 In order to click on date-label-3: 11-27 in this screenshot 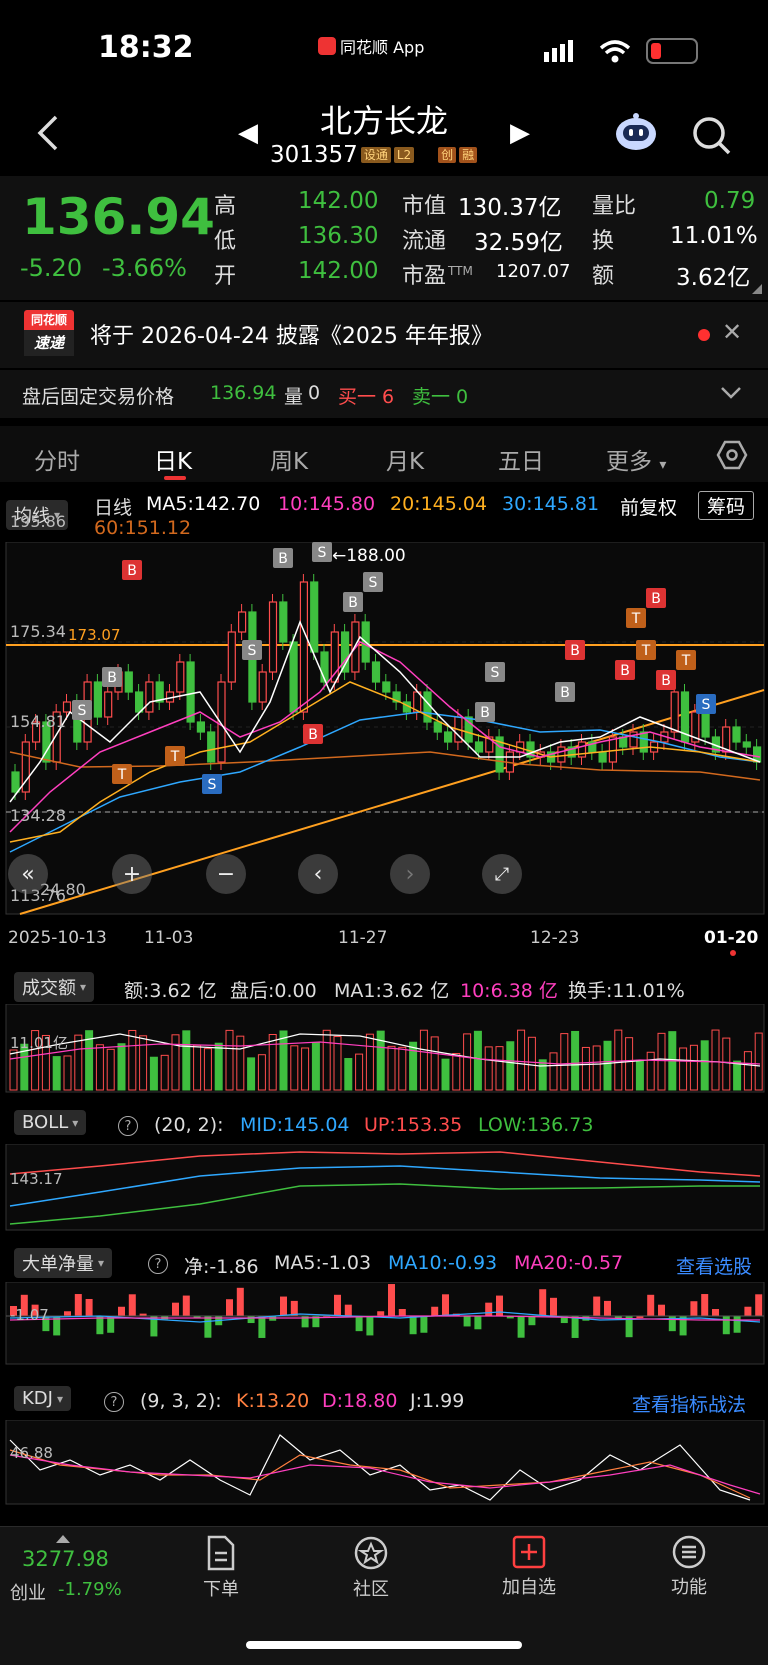, I will do `click(363, 938)`.